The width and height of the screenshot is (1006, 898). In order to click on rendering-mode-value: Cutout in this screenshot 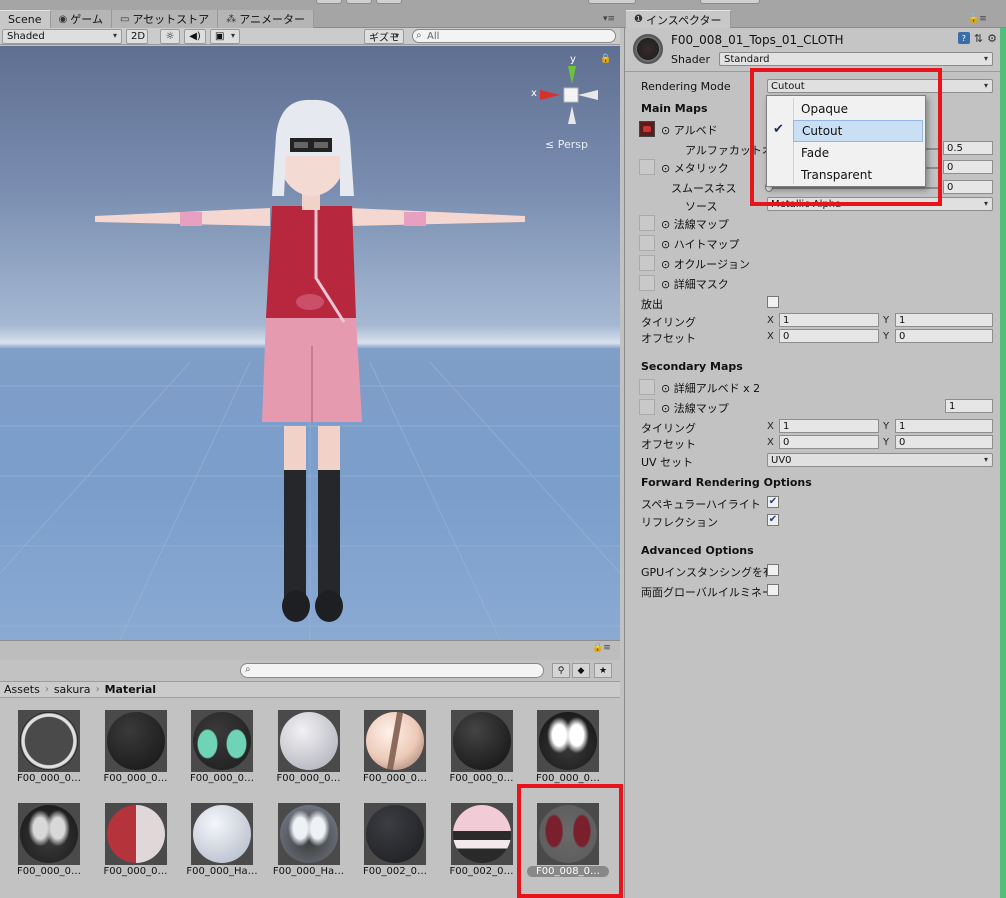, I will do `click(788, 86)`.